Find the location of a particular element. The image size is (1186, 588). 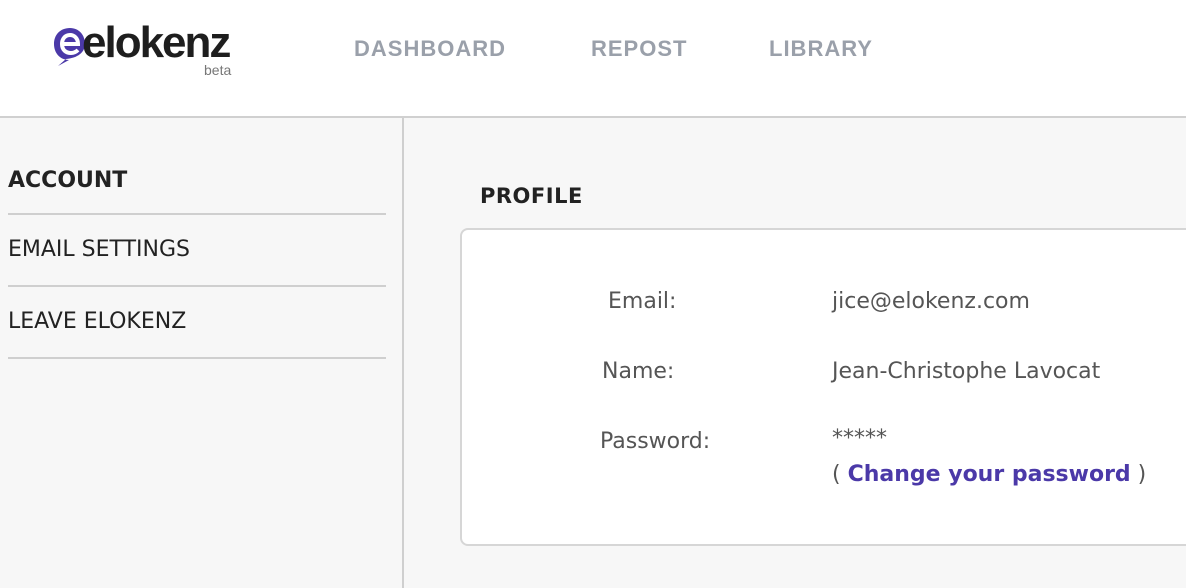

email-value: jice@elokenz.com is located at coordinates (931, 301).